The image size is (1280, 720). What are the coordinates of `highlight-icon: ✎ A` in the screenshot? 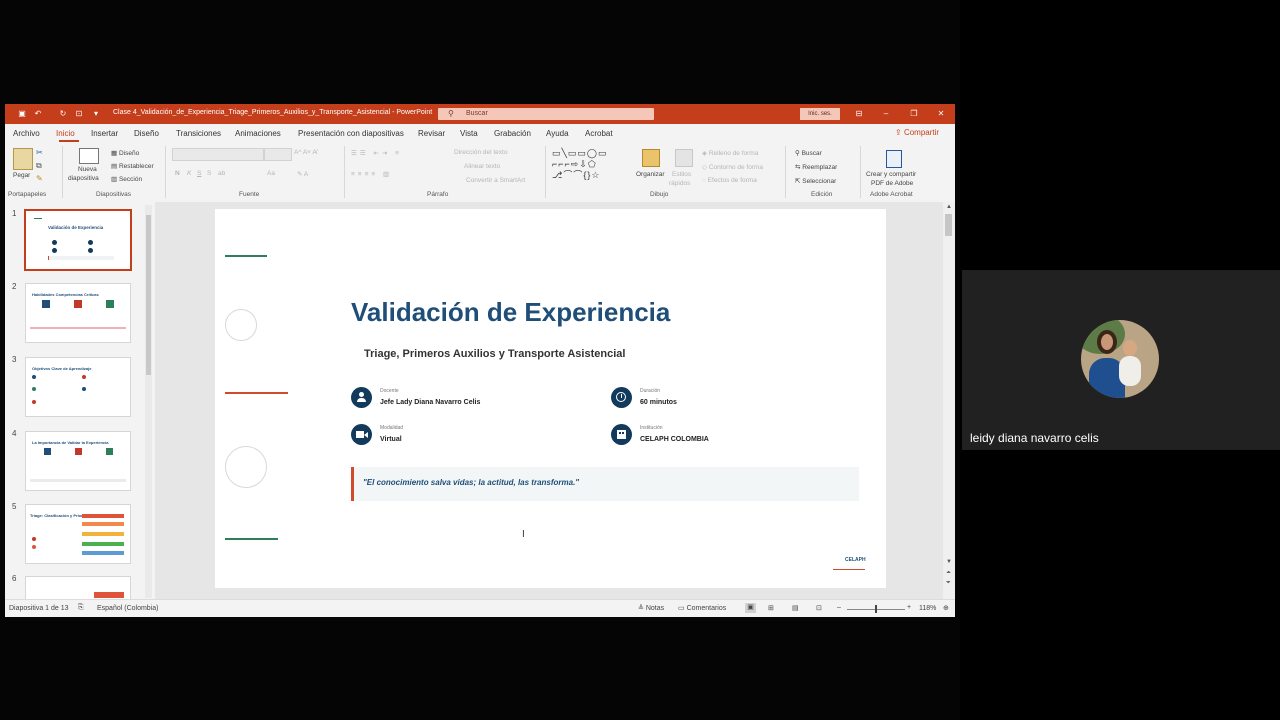 It's located at (302, 174).